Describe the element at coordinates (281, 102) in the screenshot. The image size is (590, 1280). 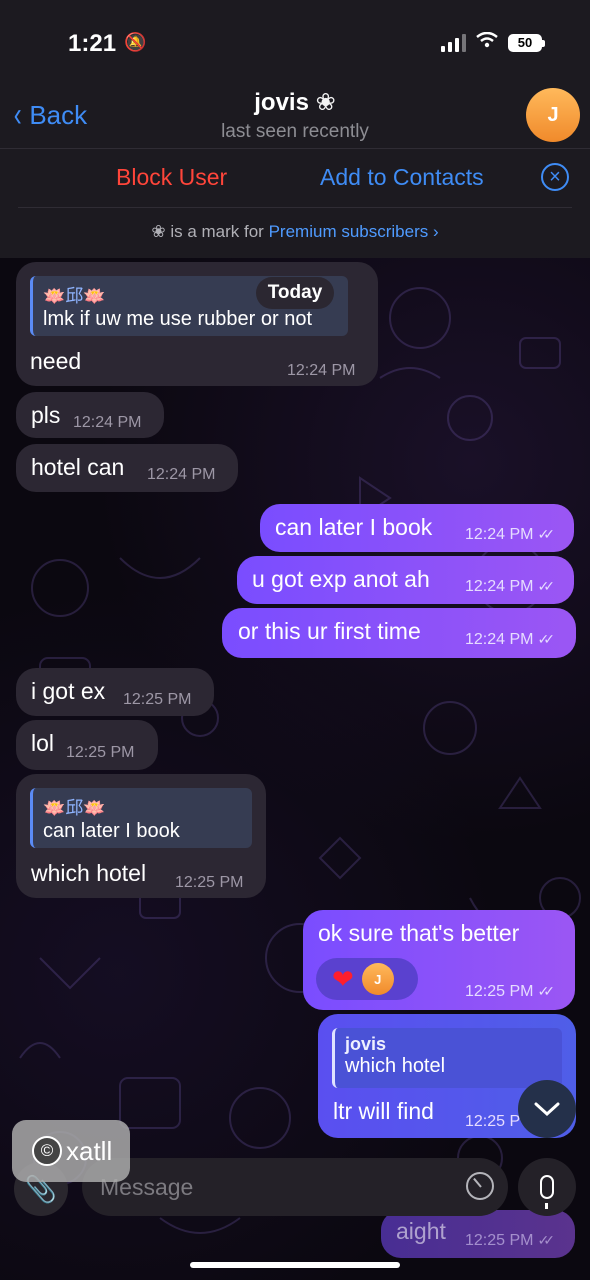
I see `contact-name-text: jovis` at that location.